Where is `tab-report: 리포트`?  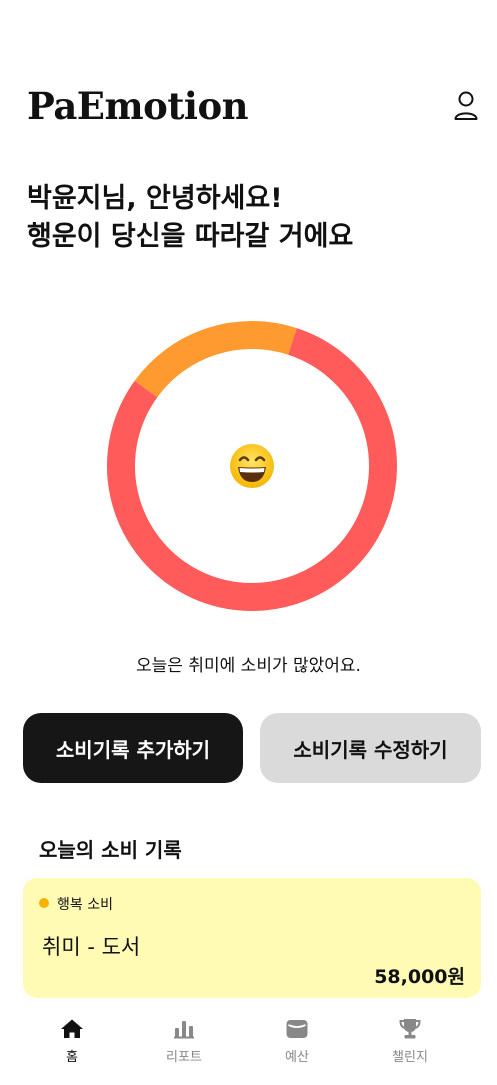
tab-report: 리포트 is located at coordinates (184, 1042).